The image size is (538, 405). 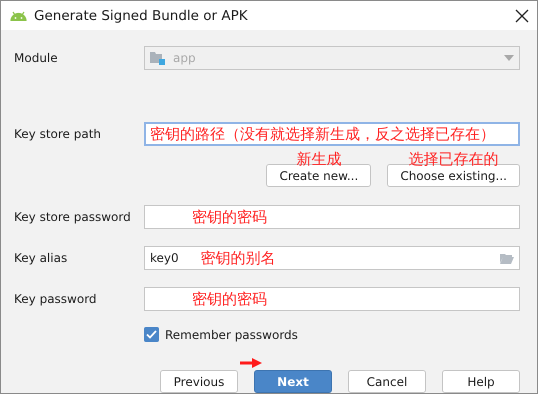 What do you see at coordinates (58, 134) in the screenshot?
I see `field-label: Key store path` at bounding box center [58, 134].